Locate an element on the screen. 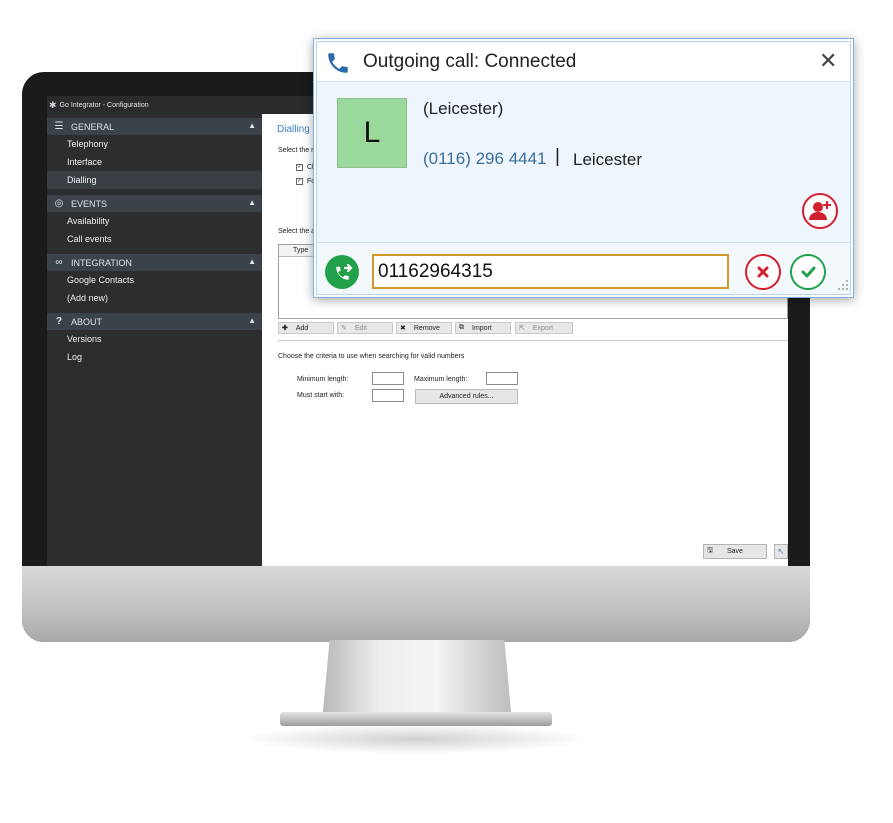 This screenshot has width=893, height=823. section-integration: ∞ INTEGRATION ▲ is located at coordinates (154, 262).